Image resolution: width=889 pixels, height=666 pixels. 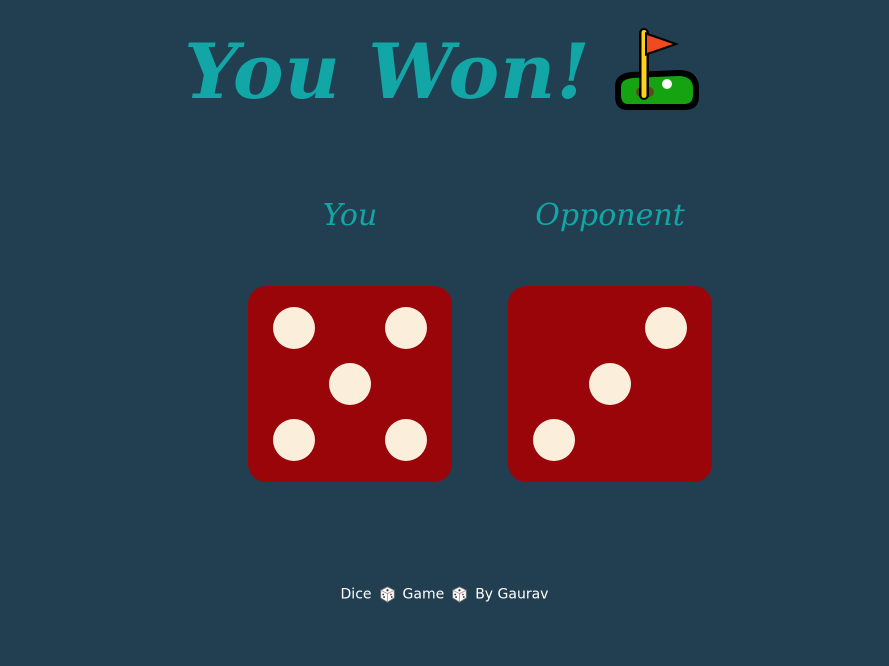 I want to click on footer-credit: Dice Game By Gaurav, so click(x=444, y=594).